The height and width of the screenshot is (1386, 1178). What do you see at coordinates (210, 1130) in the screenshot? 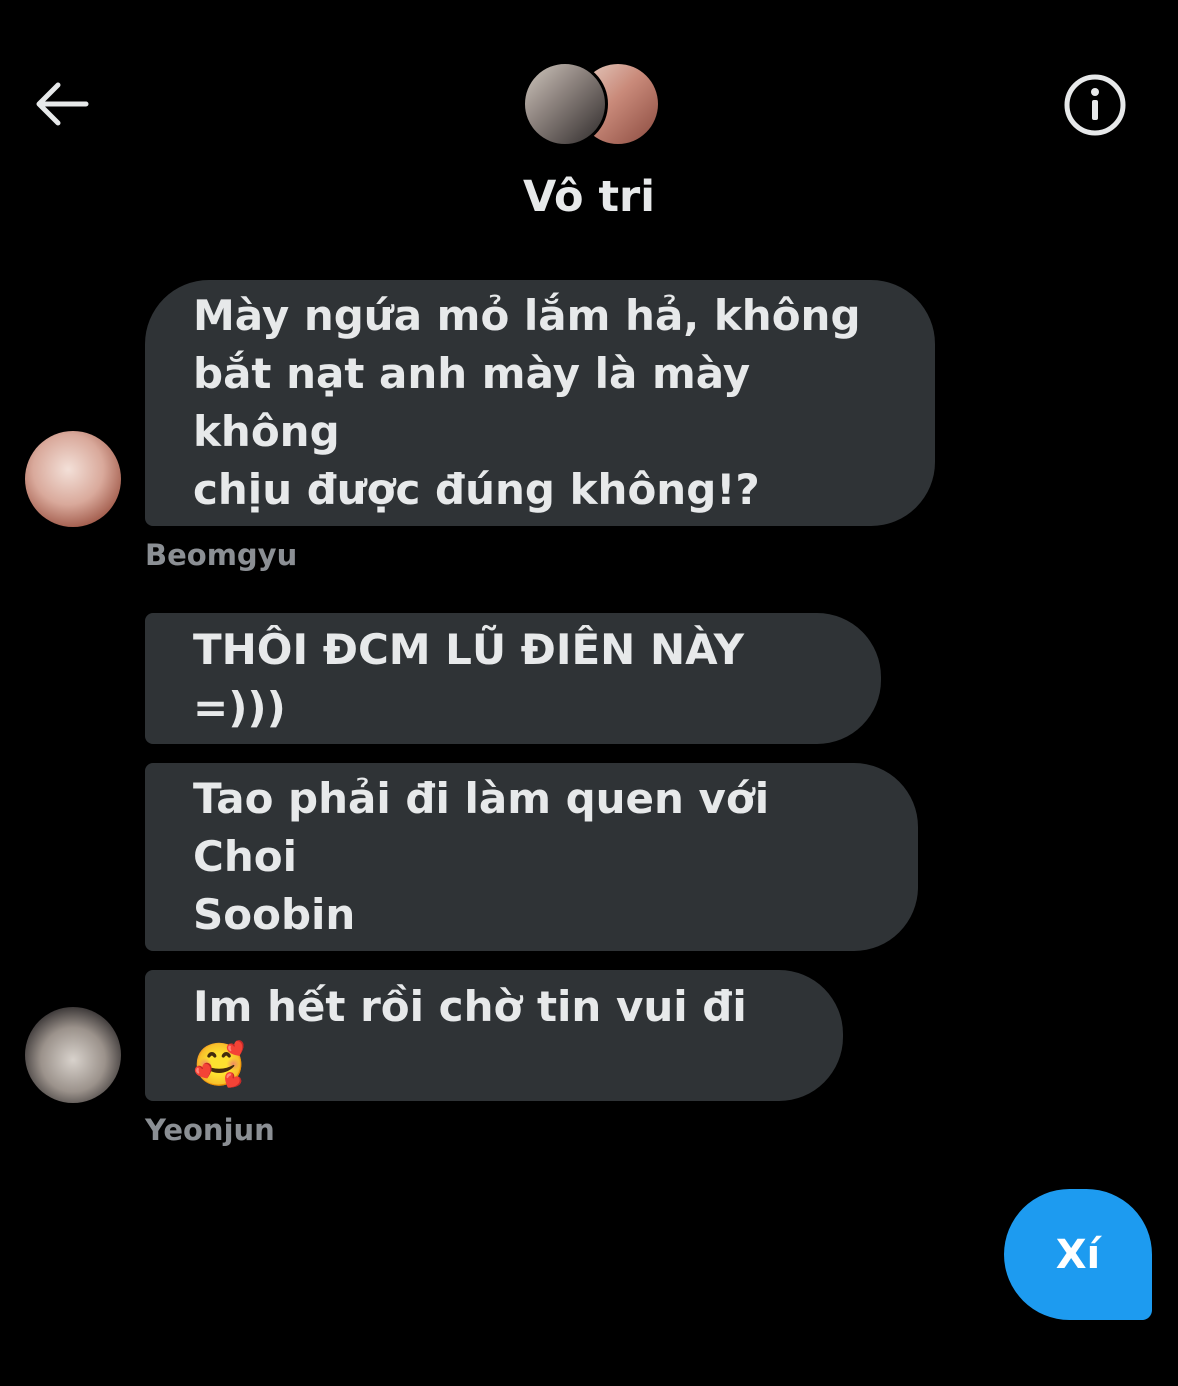
I see `sender-name: Yeonjun` at bounding box center [210, 1130].